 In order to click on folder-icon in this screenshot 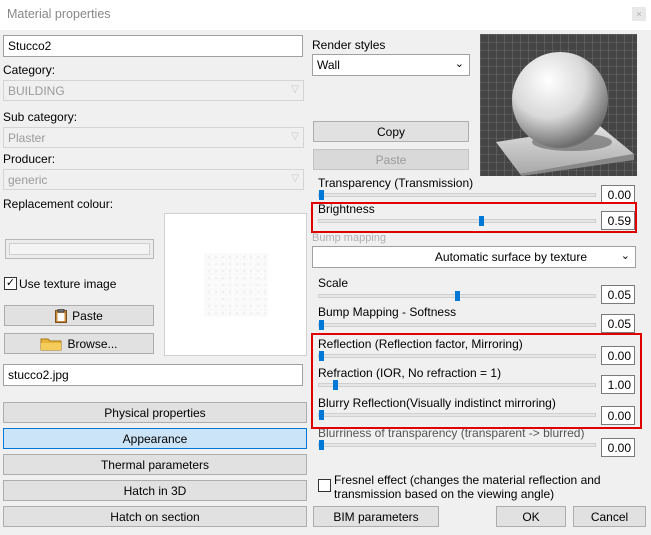, I will do `click(51, 344)`.